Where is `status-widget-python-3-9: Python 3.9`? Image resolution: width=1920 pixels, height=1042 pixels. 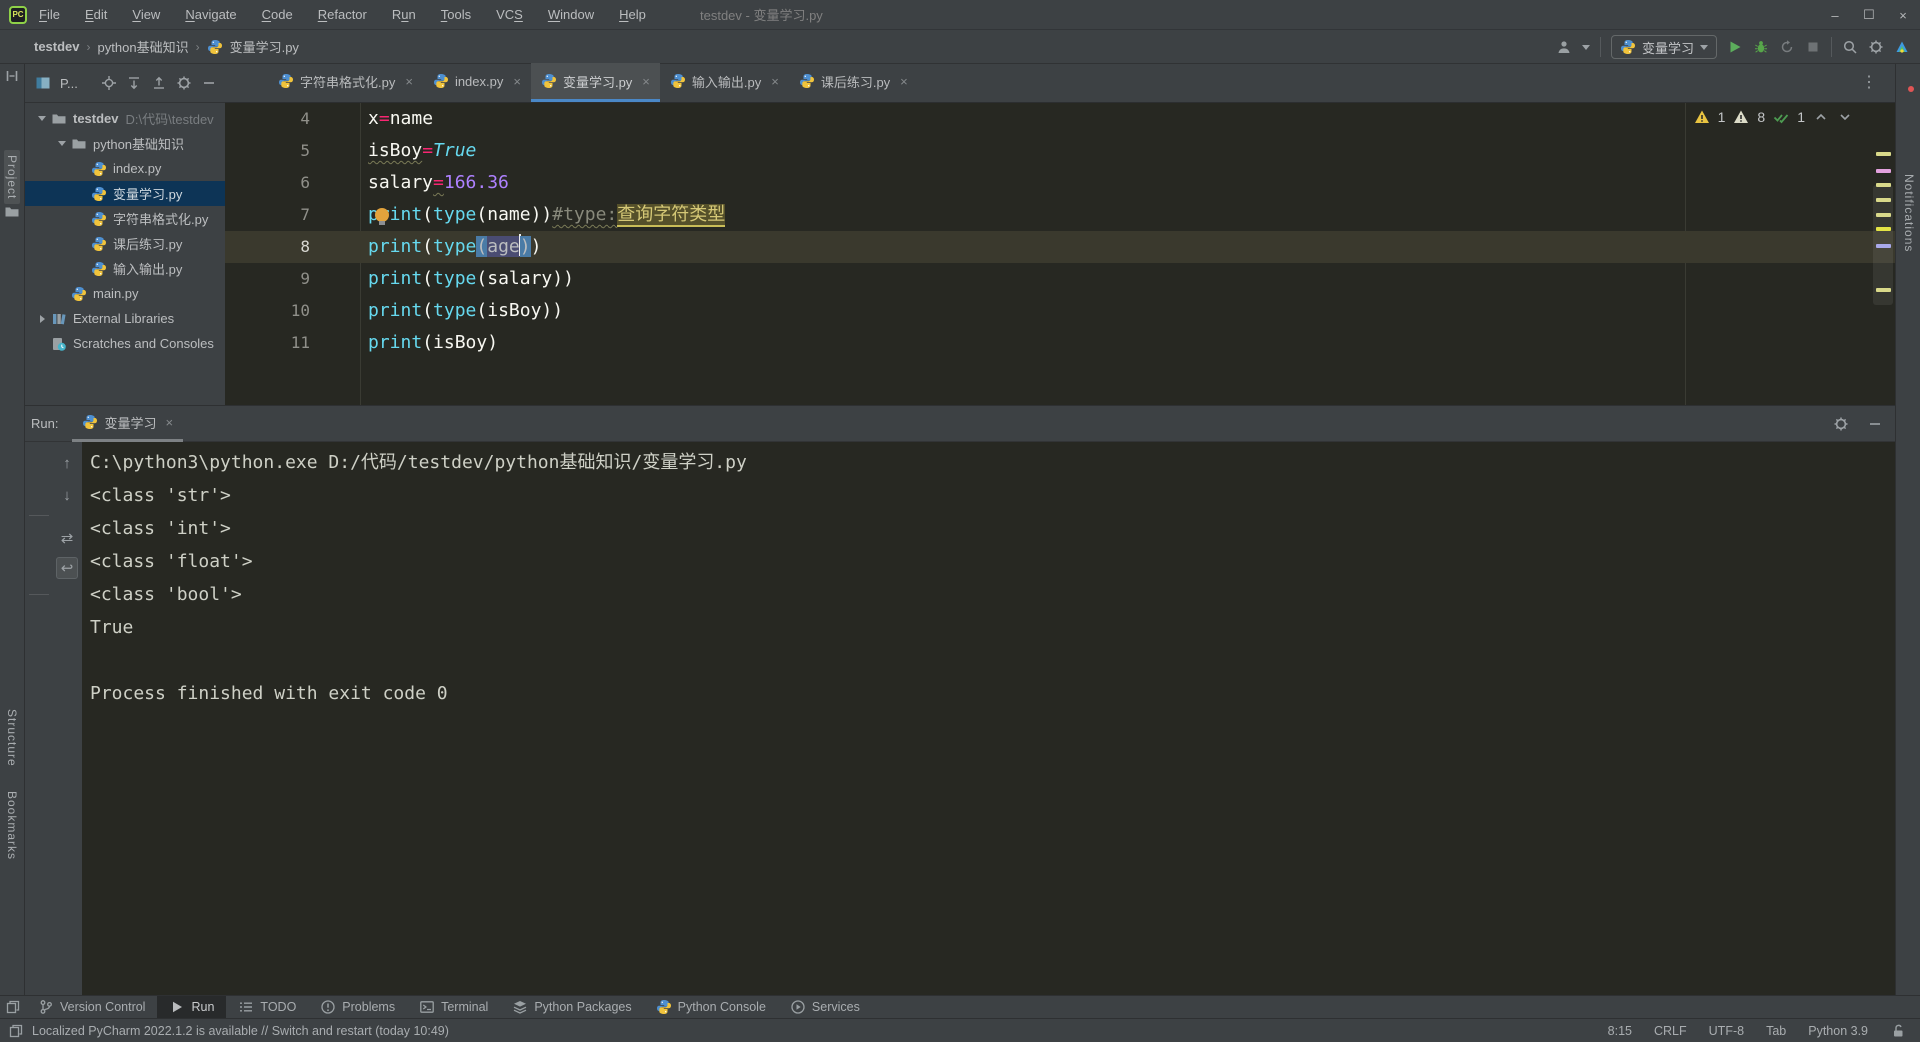 status-widget-python-3-9: Python 3.9 is located at coordinates (1838, 1031).